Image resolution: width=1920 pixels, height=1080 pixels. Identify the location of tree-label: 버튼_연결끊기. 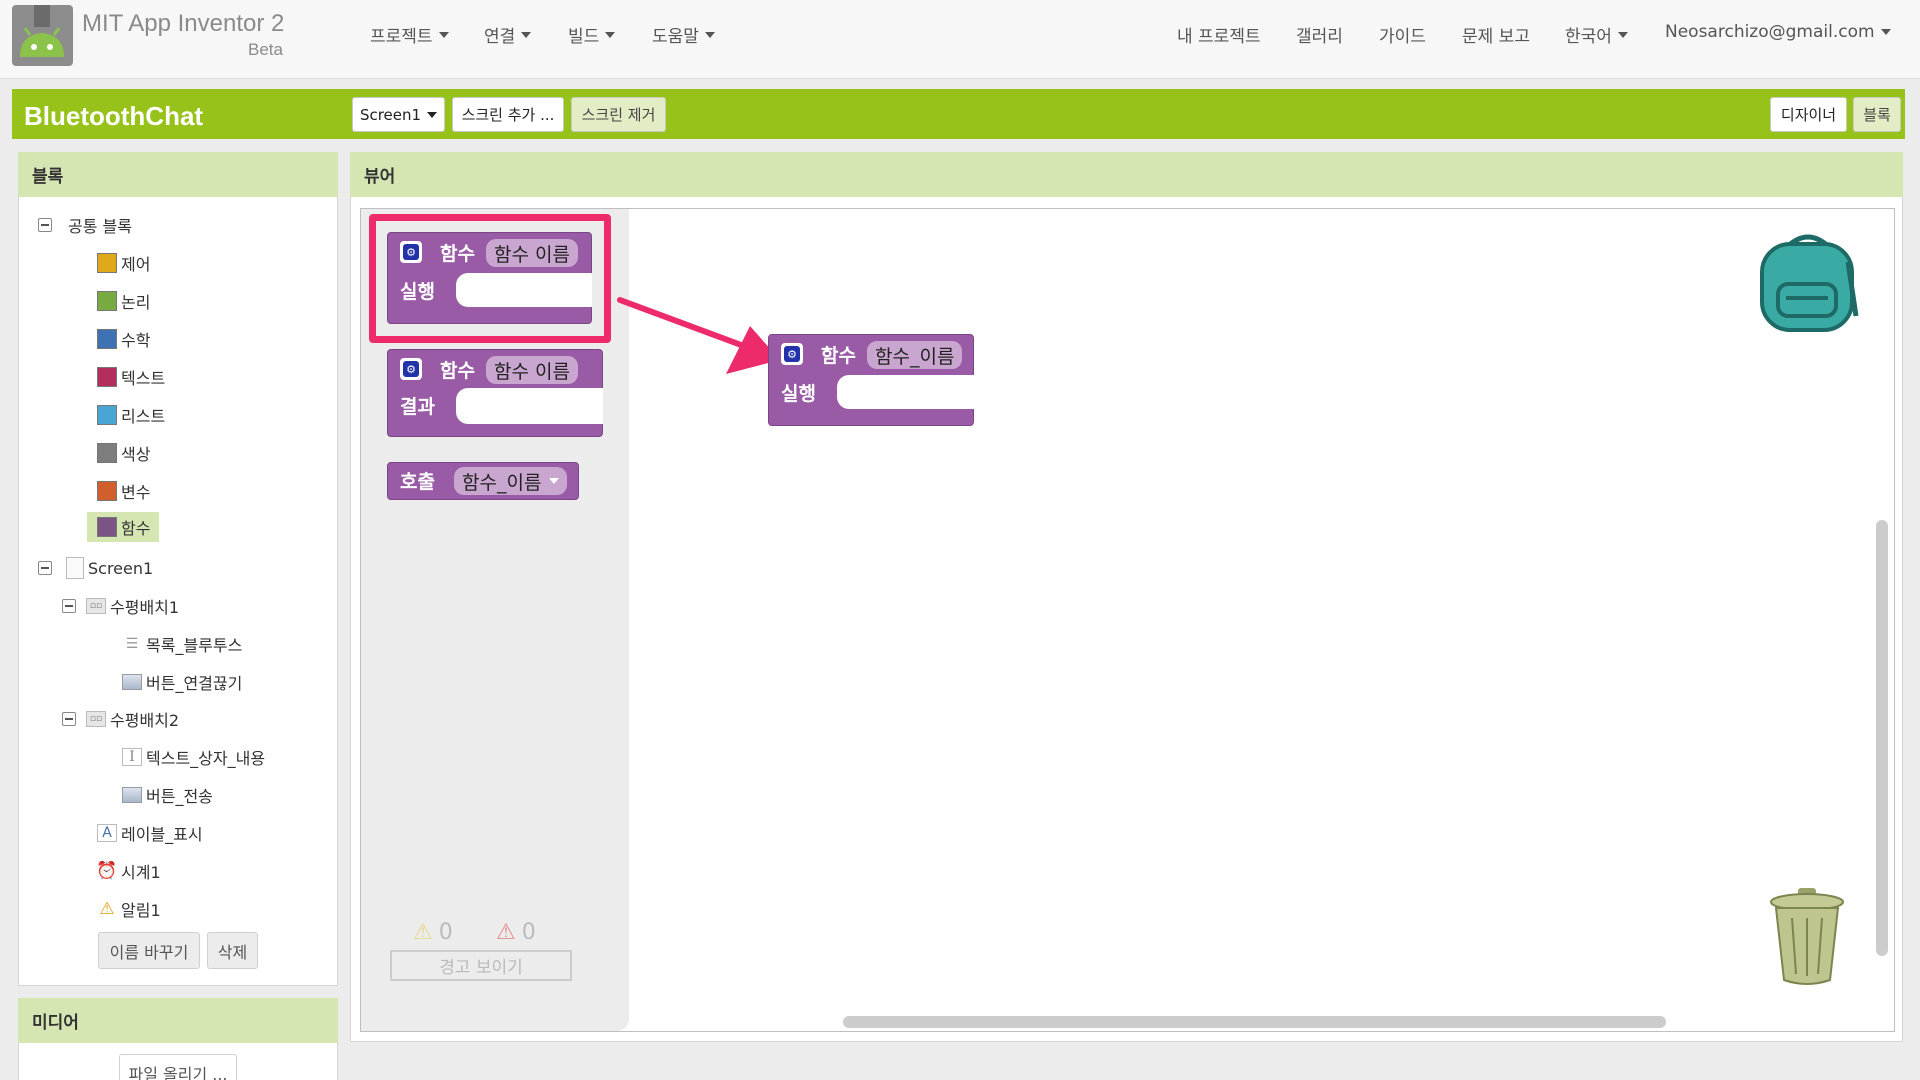
(194, 683).